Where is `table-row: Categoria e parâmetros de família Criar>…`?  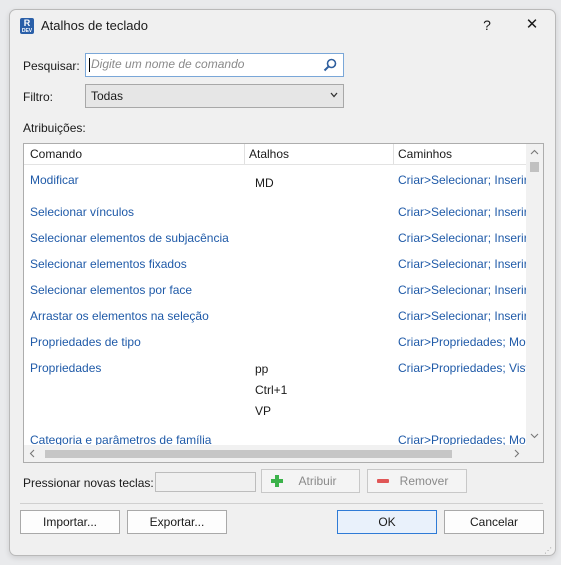 table-row: Categoria e parâmetros de família Criar>… is located at coordinates (275, 436).